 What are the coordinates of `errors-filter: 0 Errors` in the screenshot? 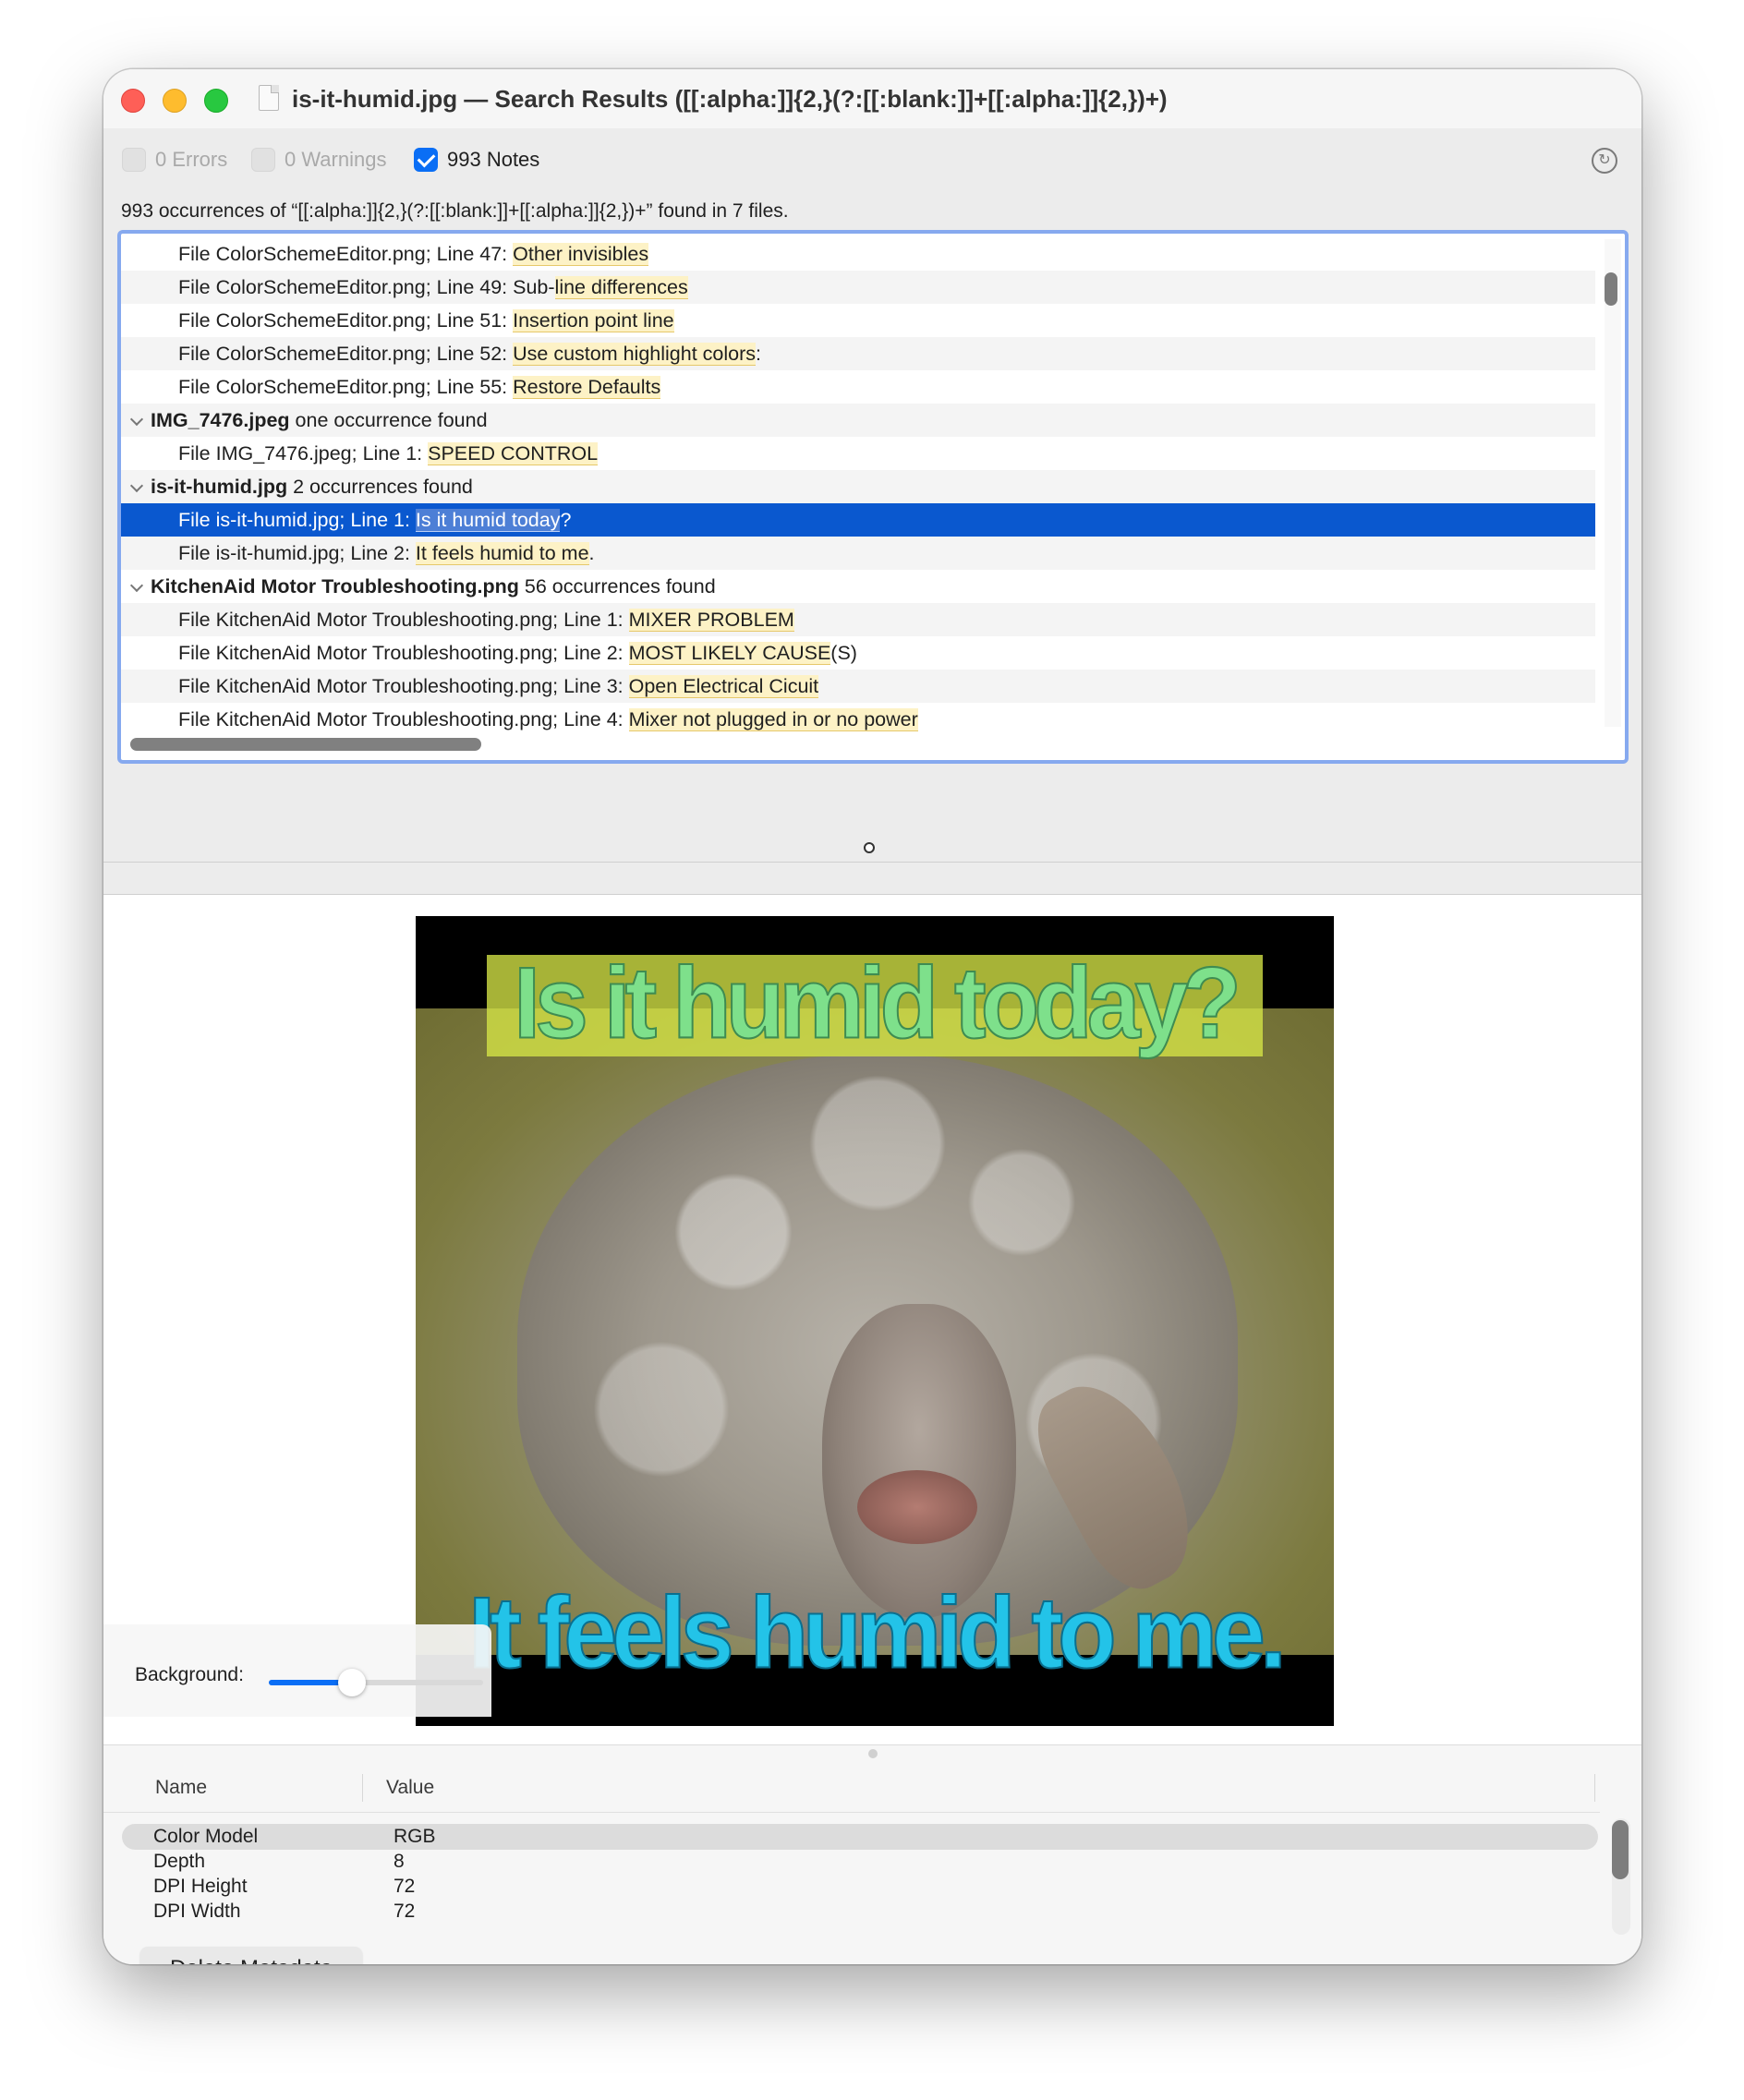 It's located at (174, 160).